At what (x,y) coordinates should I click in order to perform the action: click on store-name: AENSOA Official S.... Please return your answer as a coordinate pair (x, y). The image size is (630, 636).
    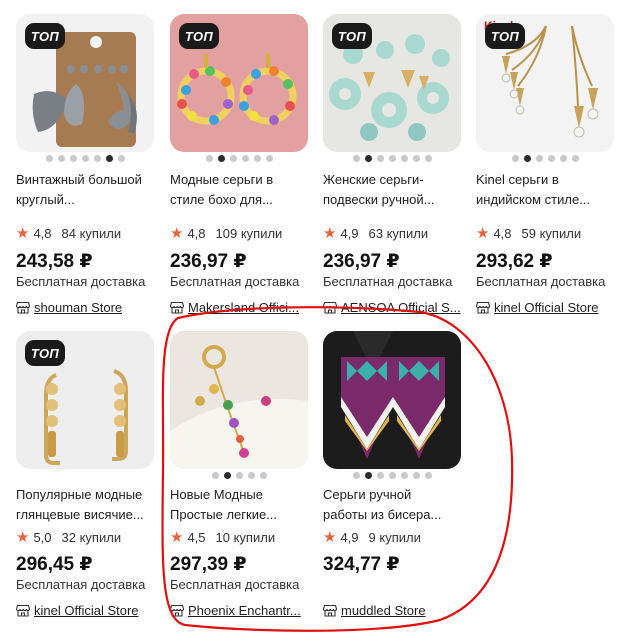
    Looking at the image, I should click on (401, 307).